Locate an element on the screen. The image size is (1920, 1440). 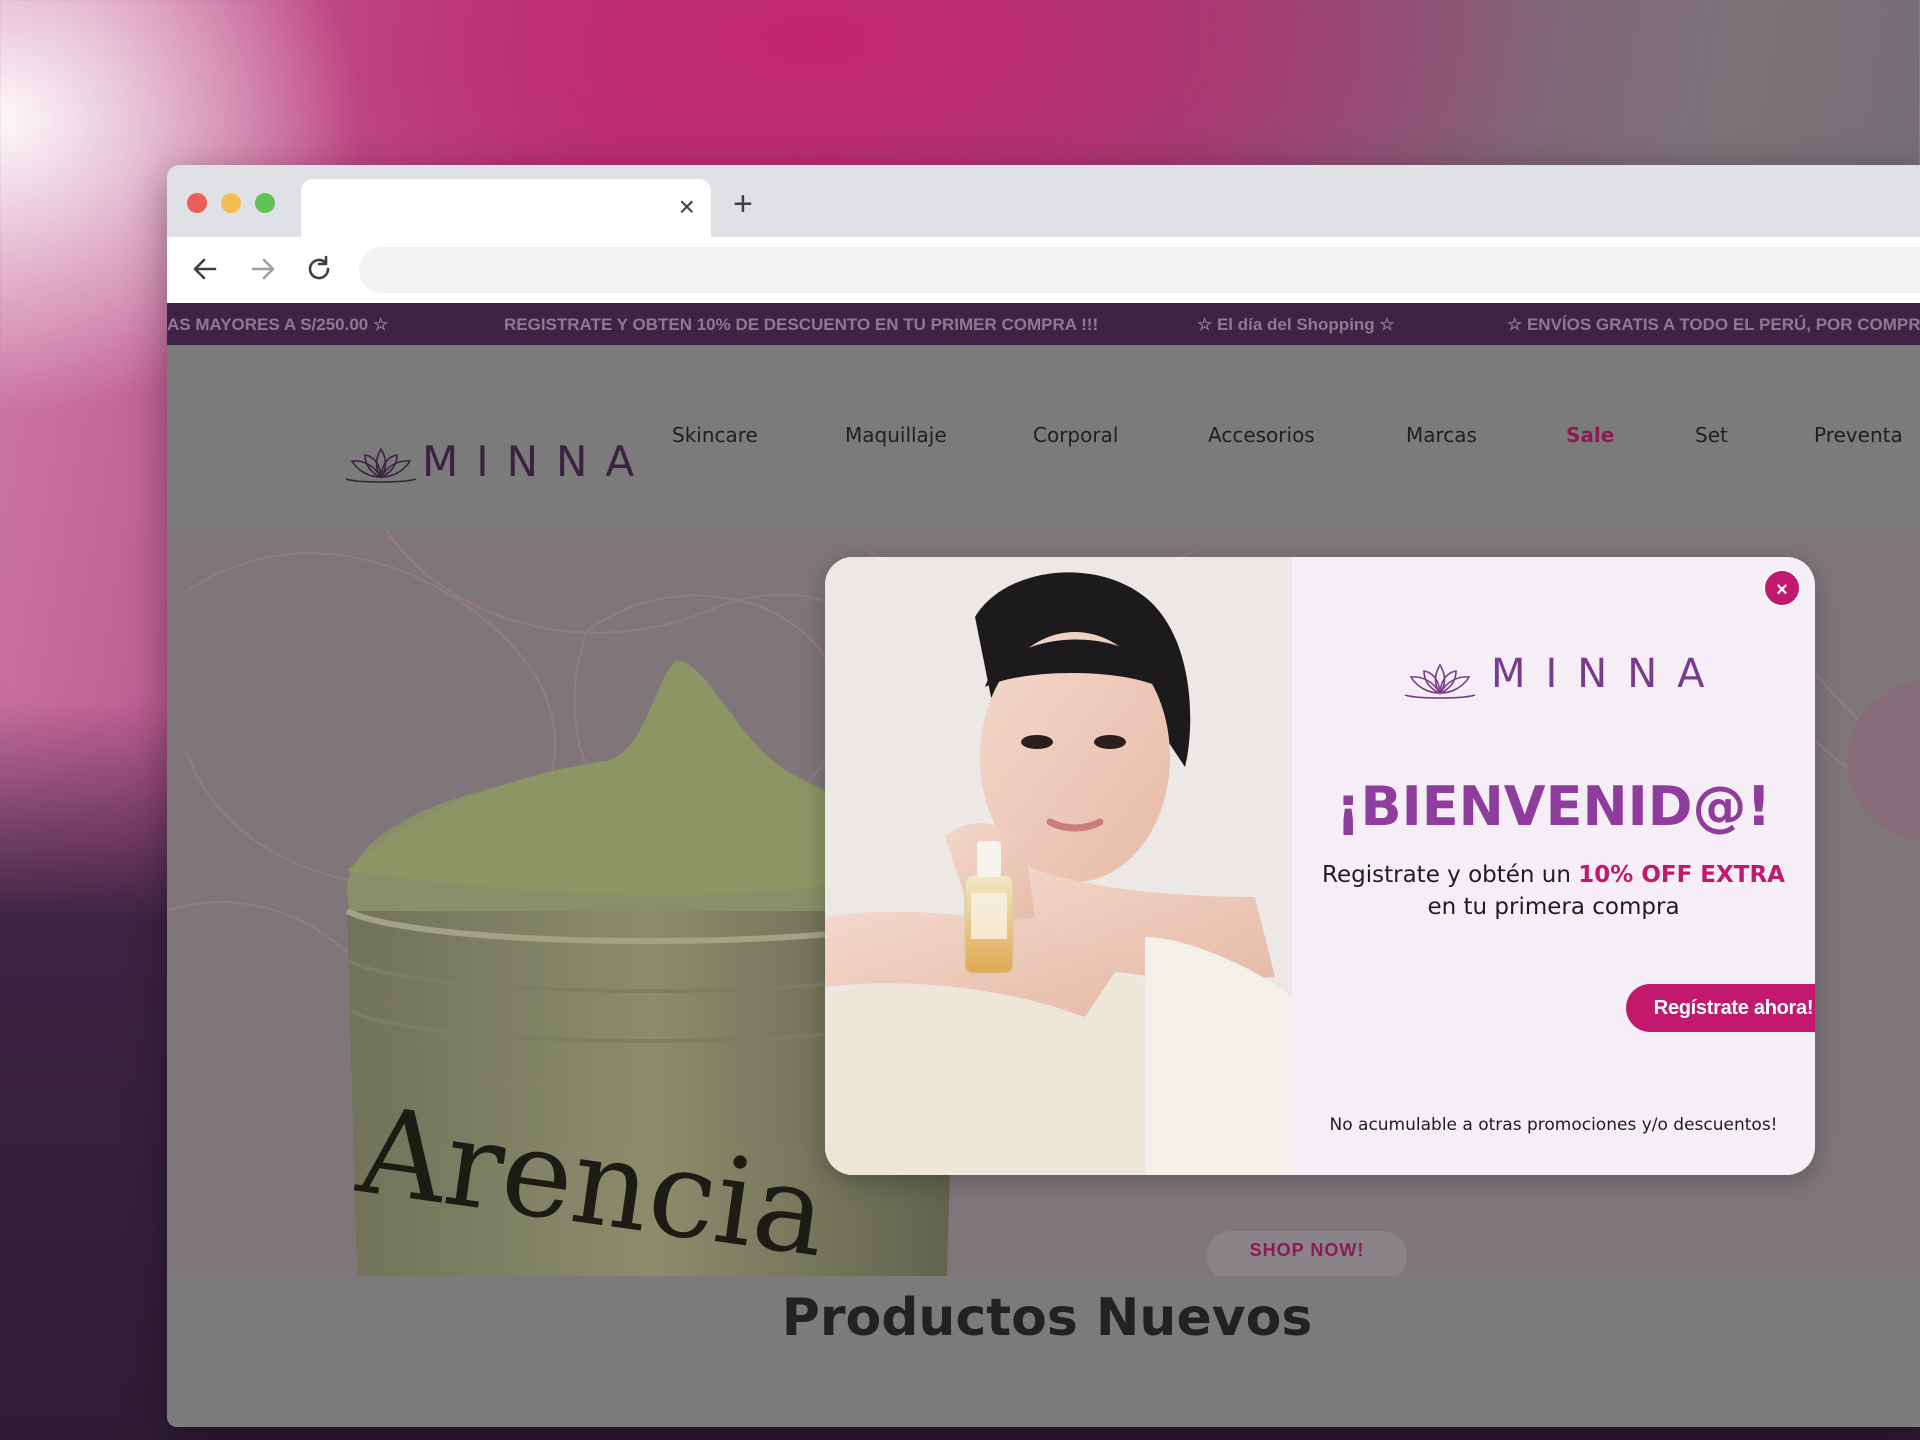
nav-item-set: Set is located at coordinates (1711, 435).